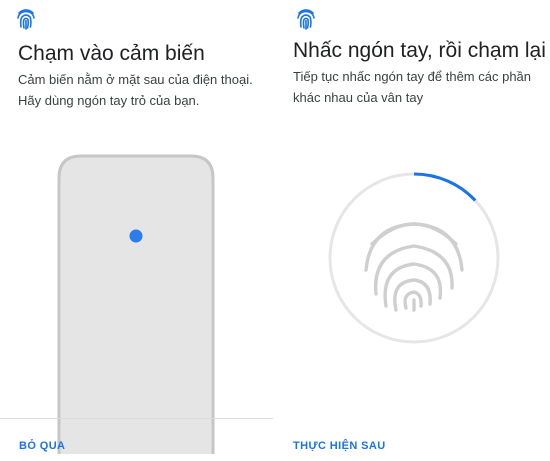  Describe the element at coordinates (136, 418) in the screenshot. I see `bottom-divider` at that location.